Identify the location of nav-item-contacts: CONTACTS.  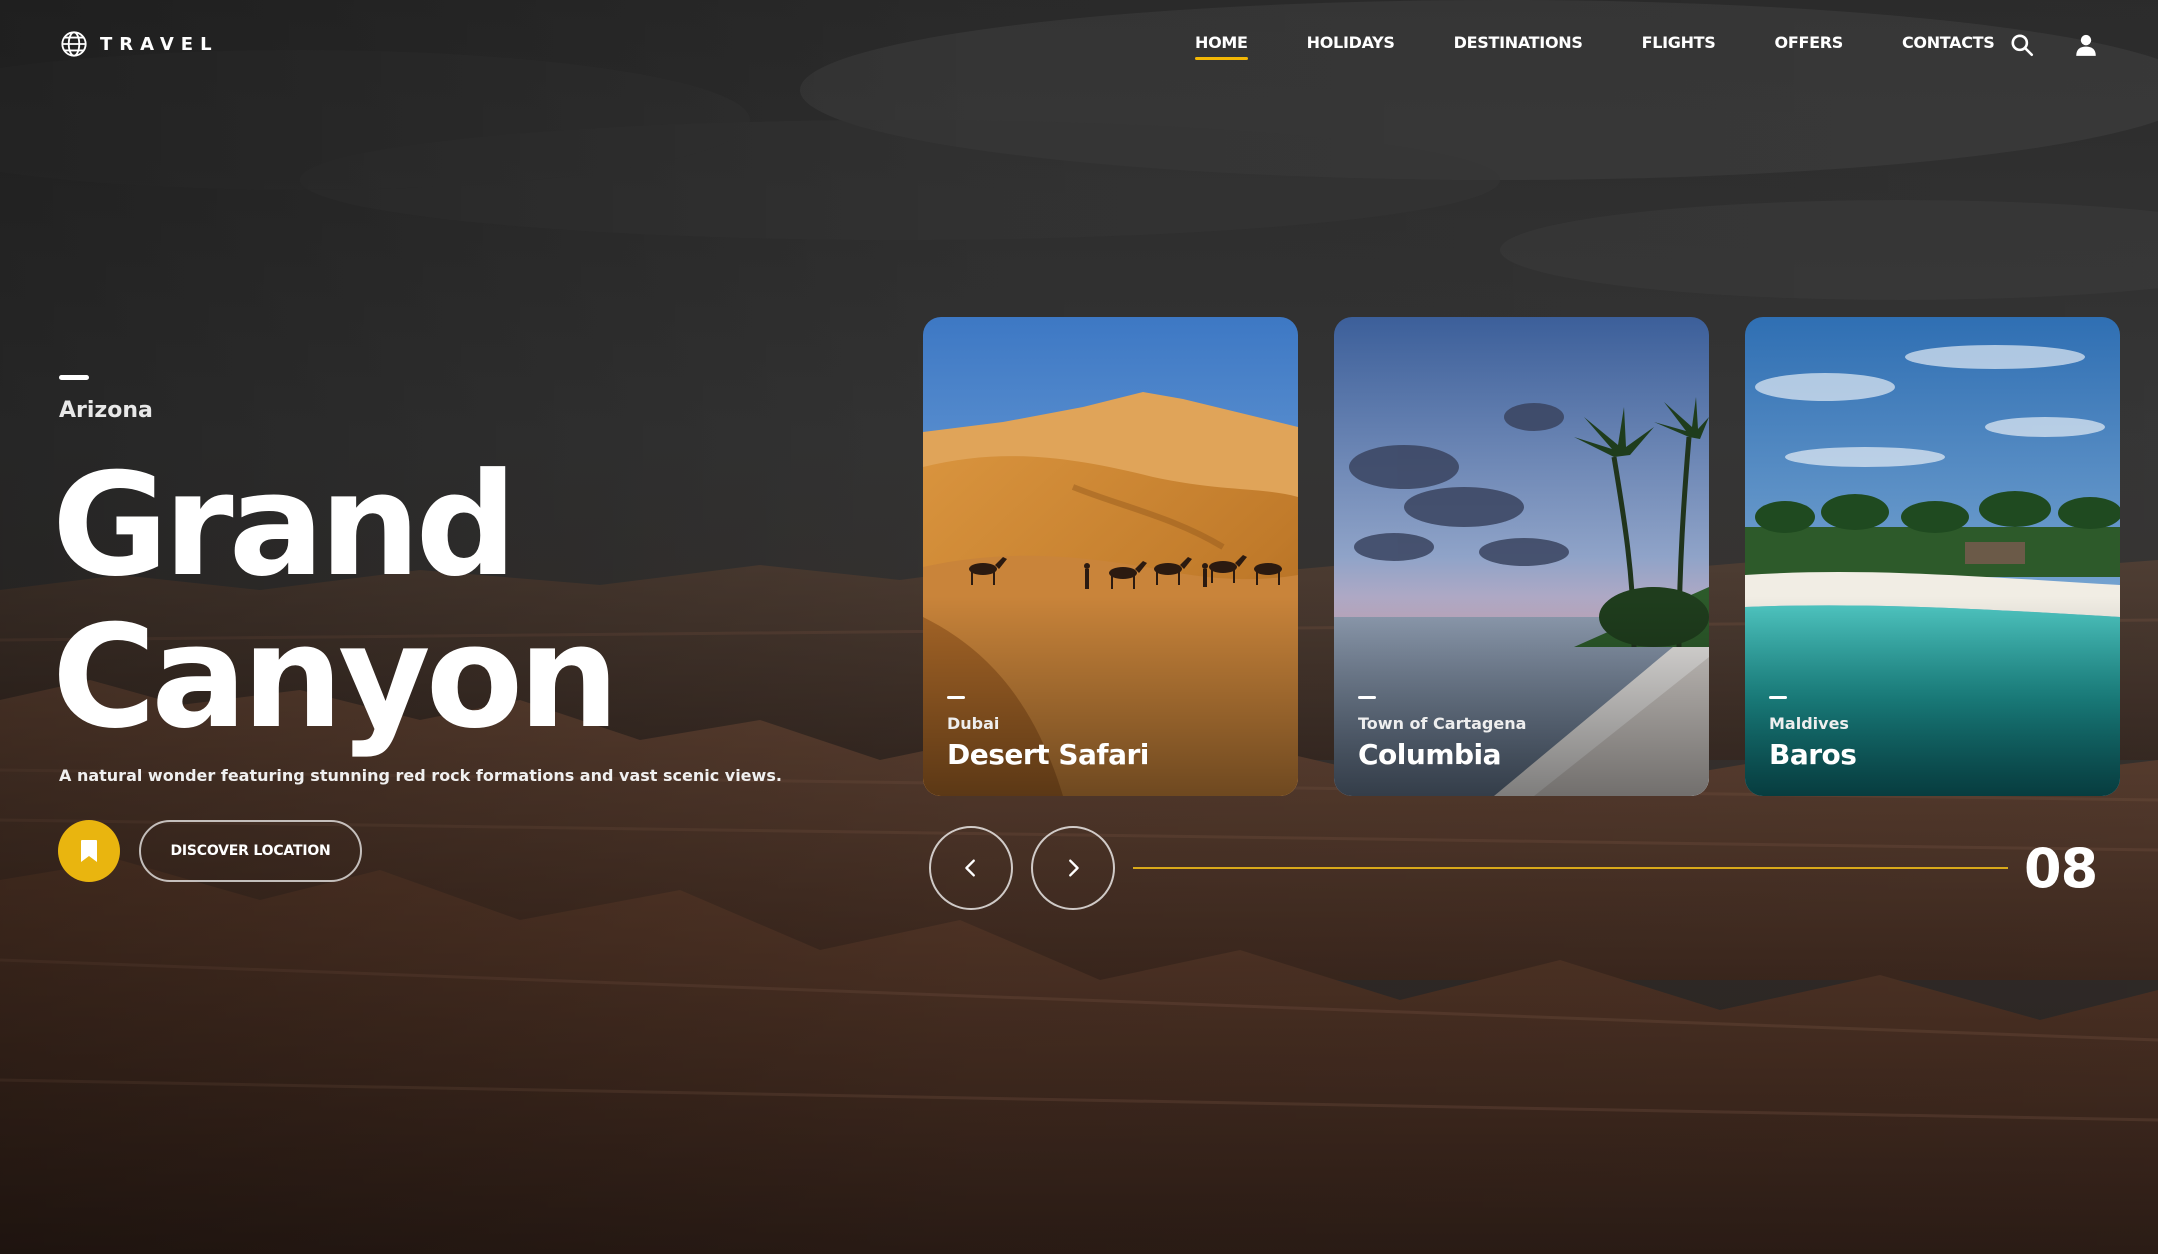
(1948, 42).